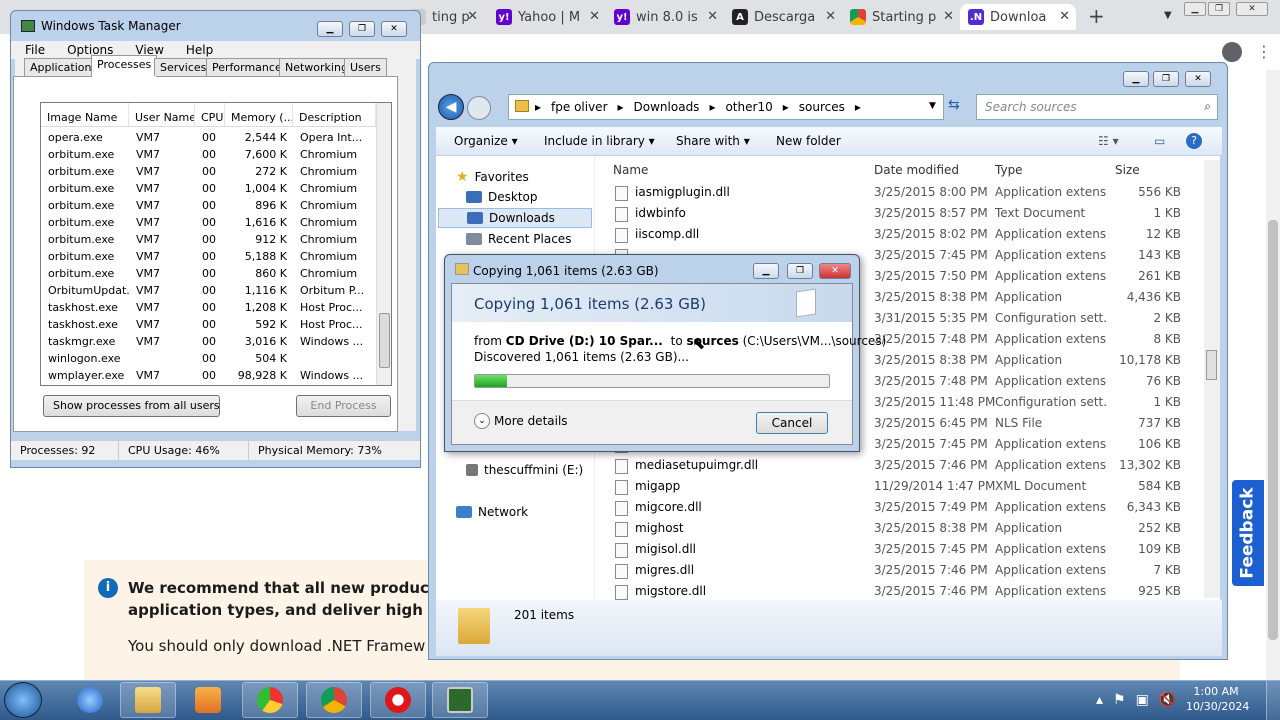 The width and height of the screenshot is (1280, 720). Describe the element at coordinates (343, 406) in the screenshot. I see `end-process-button: End Process` at that location.